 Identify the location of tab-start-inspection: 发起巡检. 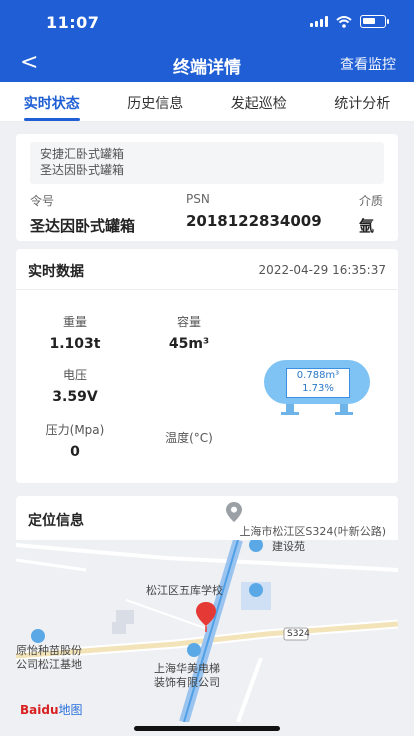
(259, 101).